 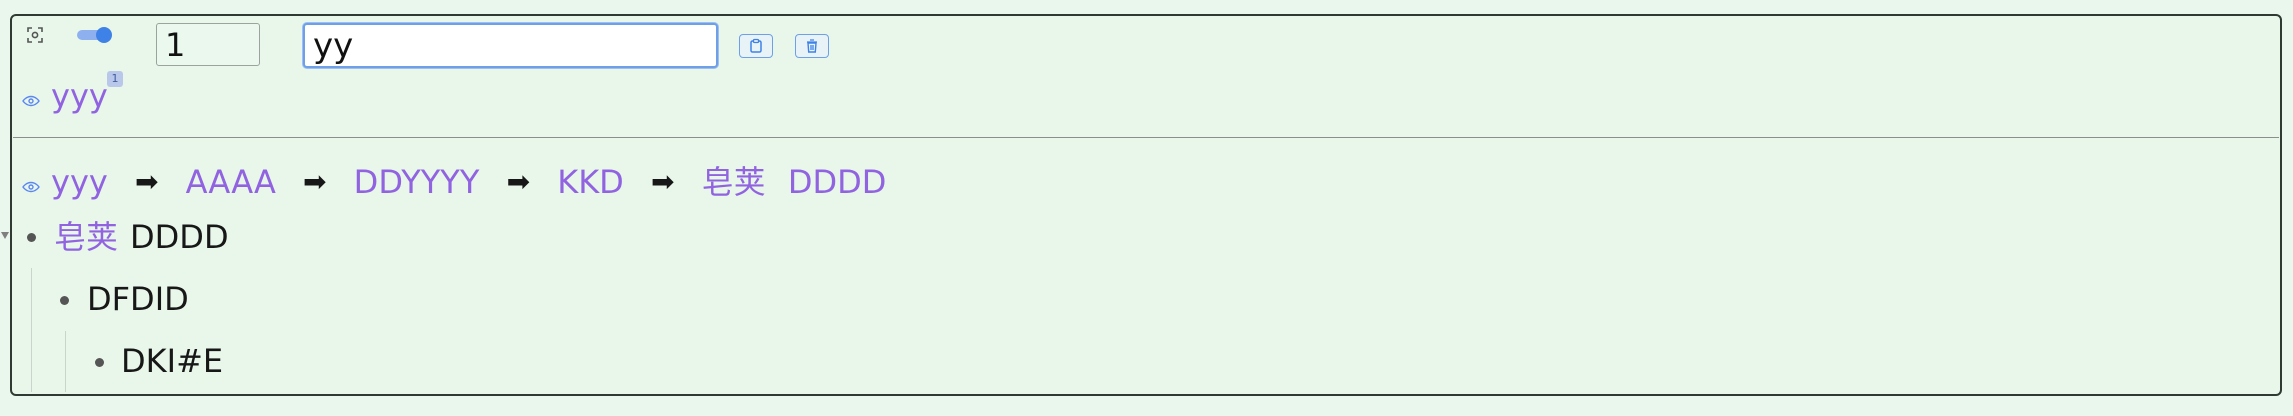 I want to click on count-badge: 1, so click(x=115, y=79).